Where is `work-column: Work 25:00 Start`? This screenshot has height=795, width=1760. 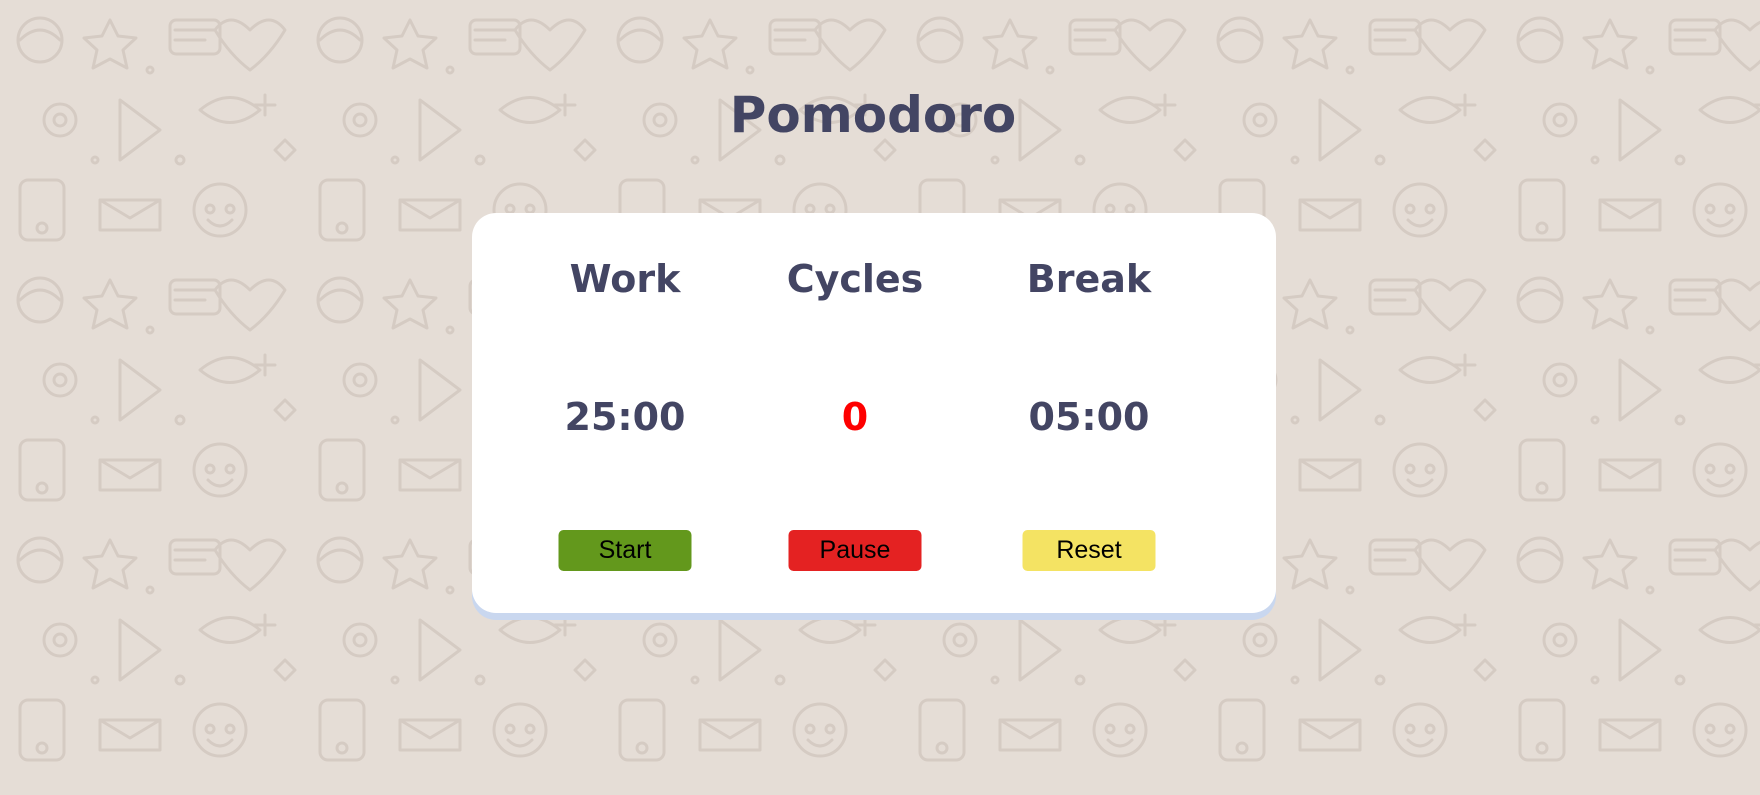
work-column: Work 25:00 Start is located at coordinates (625, 413).